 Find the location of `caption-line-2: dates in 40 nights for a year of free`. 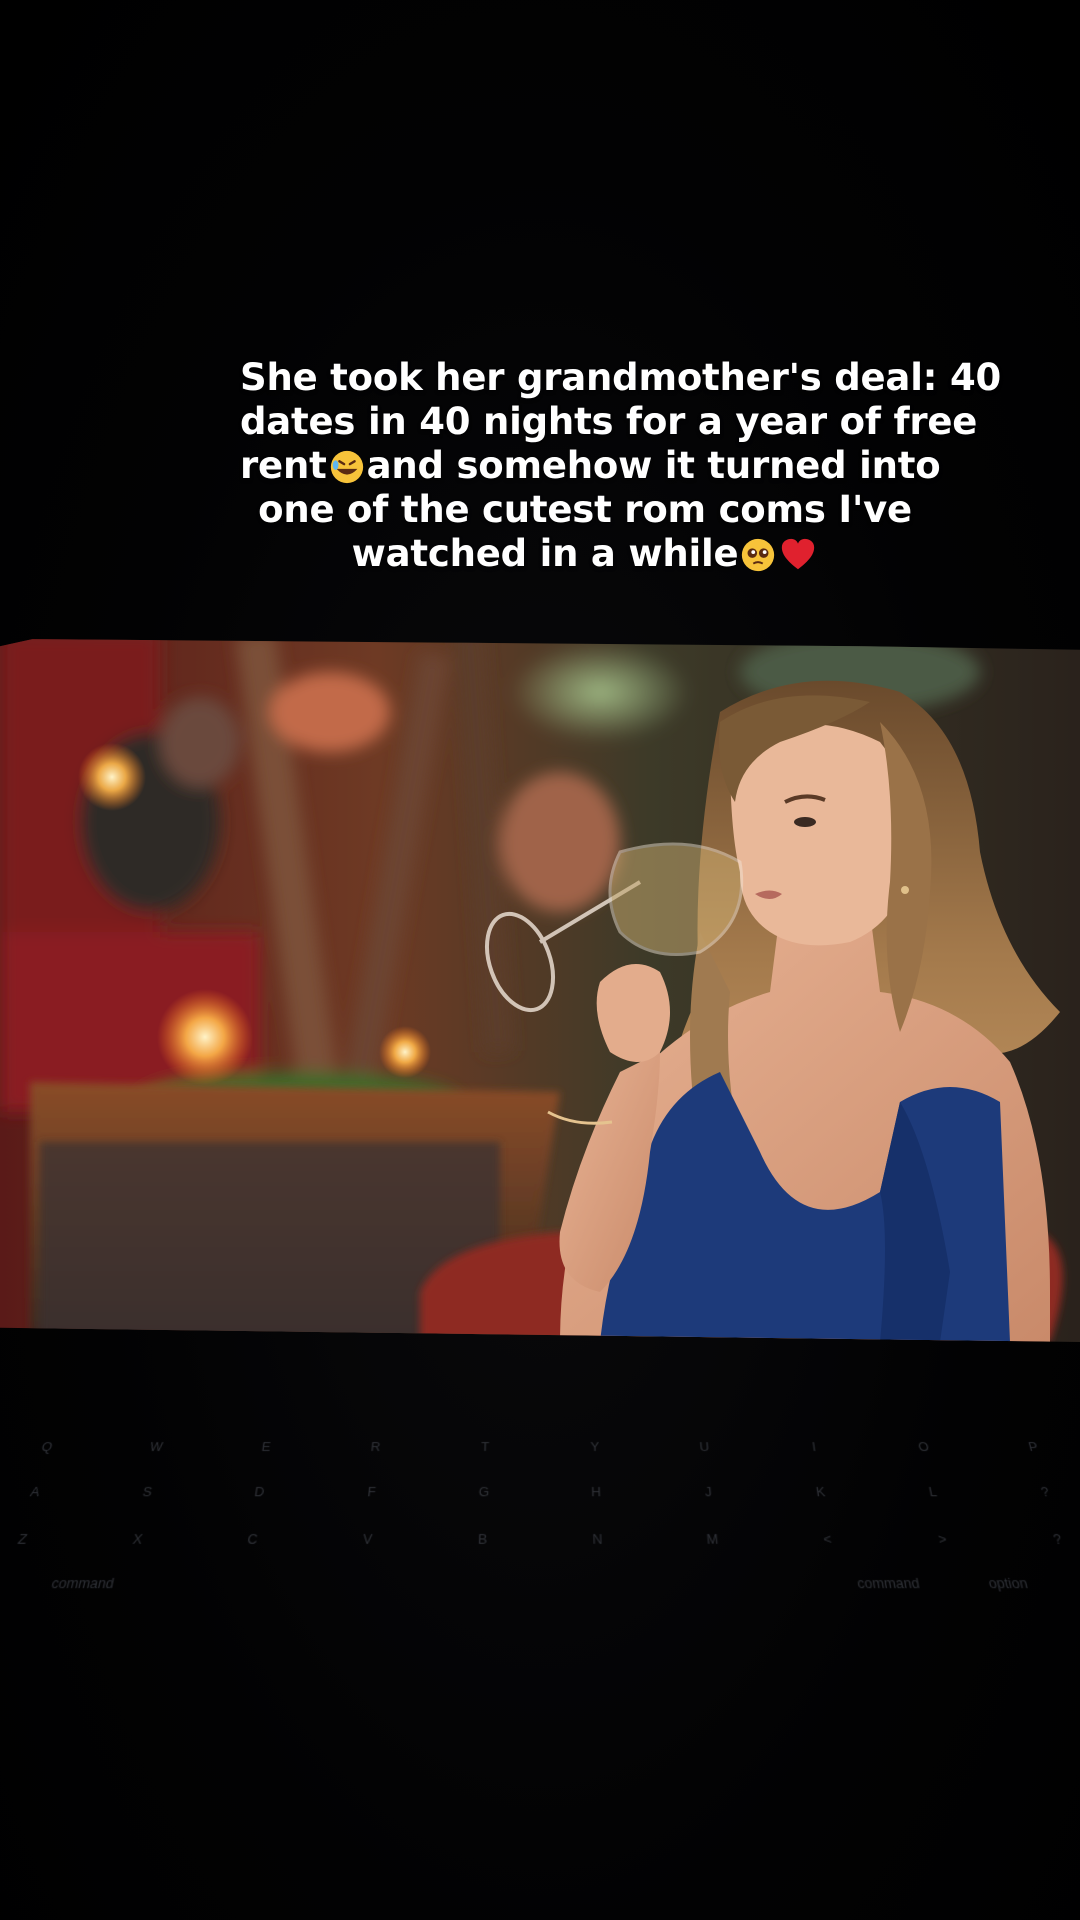

caption-line-2: dates in 40 nights for a year of free is located at coordinates (609, 421).